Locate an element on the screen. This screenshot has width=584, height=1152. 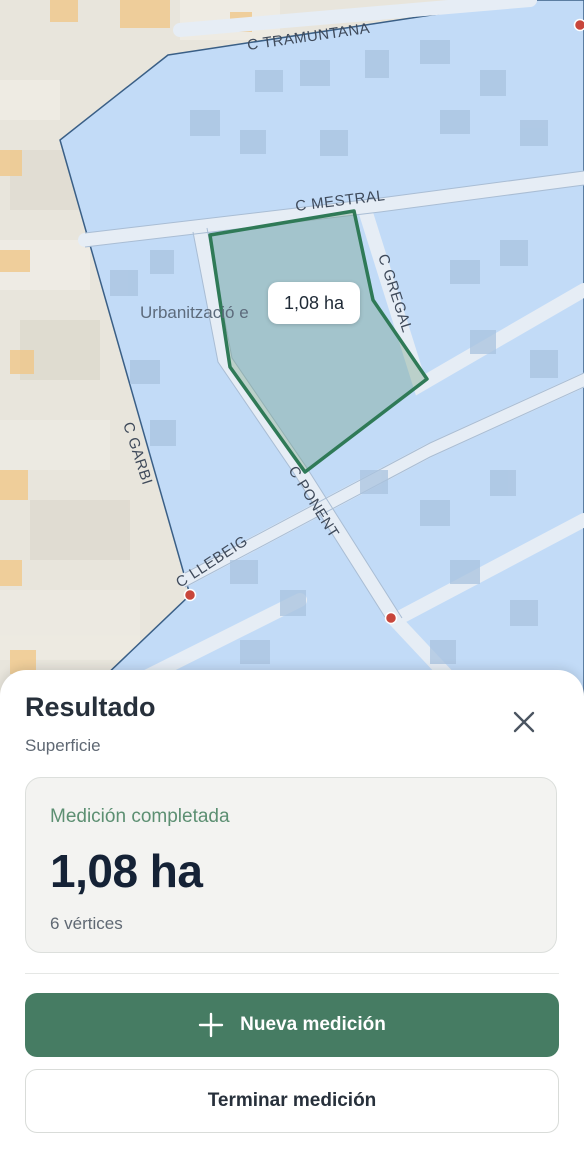
place-label: Urbanització e is located at coordinates (194, 312).